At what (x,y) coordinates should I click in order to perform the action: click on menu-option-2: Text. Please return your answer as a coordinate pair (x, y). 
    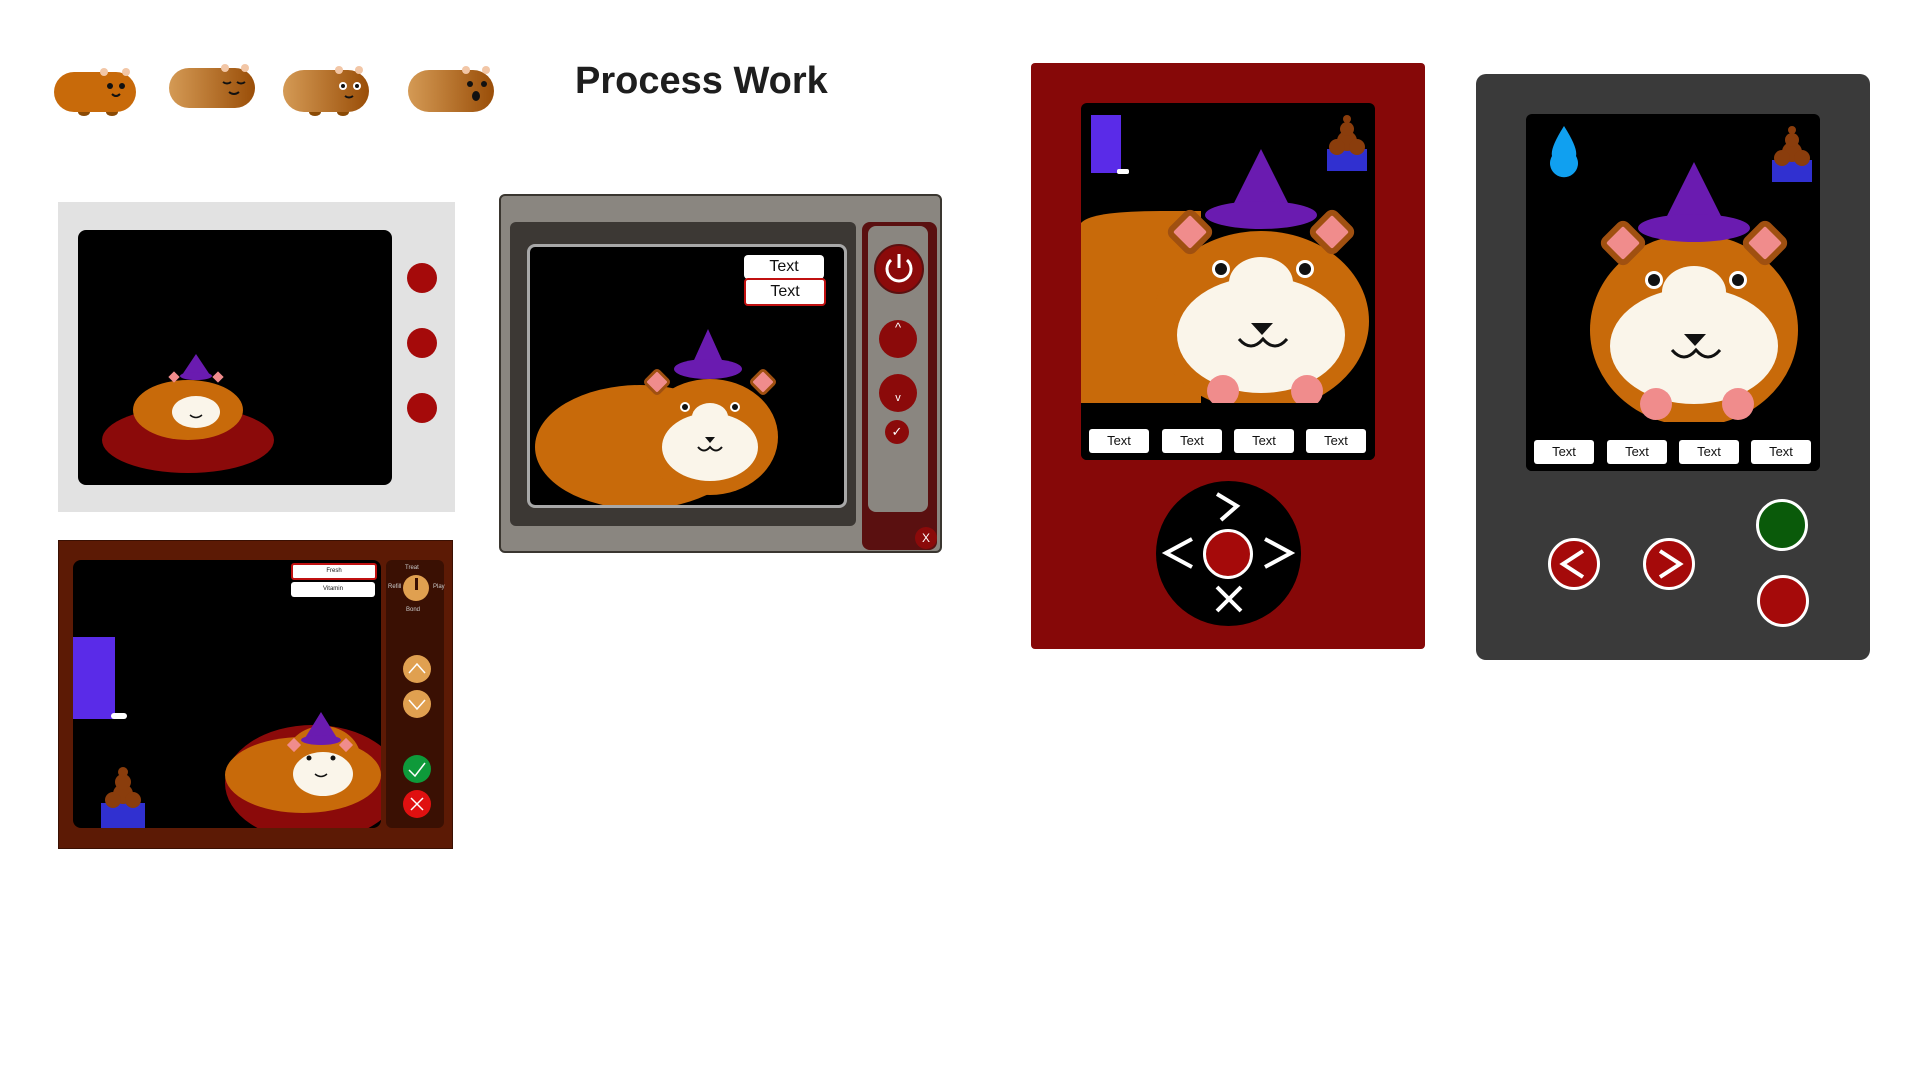
    Looking at the image, I should click on (785, 292).